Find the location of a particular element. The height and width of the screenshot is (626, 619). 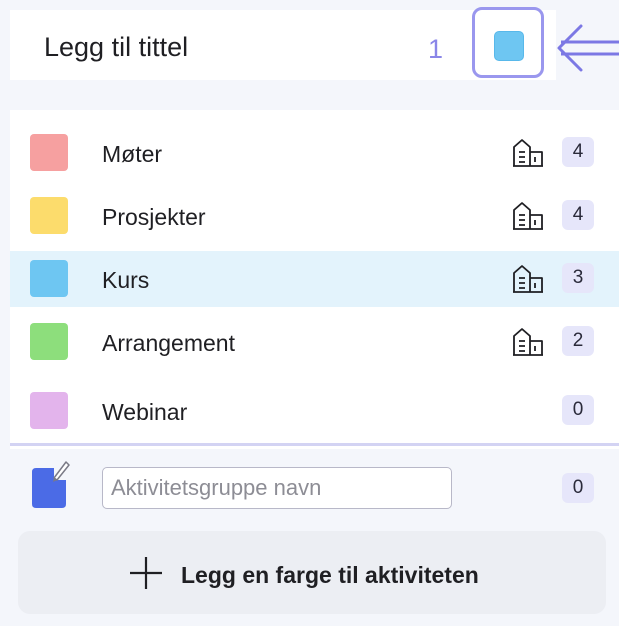

list-item-selected: Kurs 3 is located at coordinates (314, 279).